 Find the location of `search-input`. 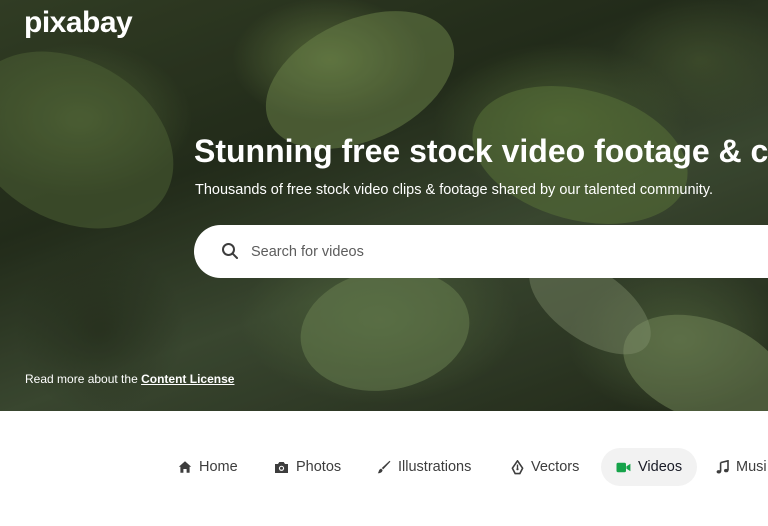

search-input is located at coordinates (451, 252).